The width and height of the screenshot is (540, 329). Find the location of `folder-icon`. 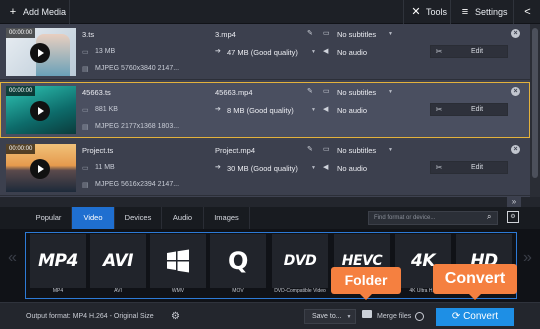

folder-icon is located at coordinates (367, 314).